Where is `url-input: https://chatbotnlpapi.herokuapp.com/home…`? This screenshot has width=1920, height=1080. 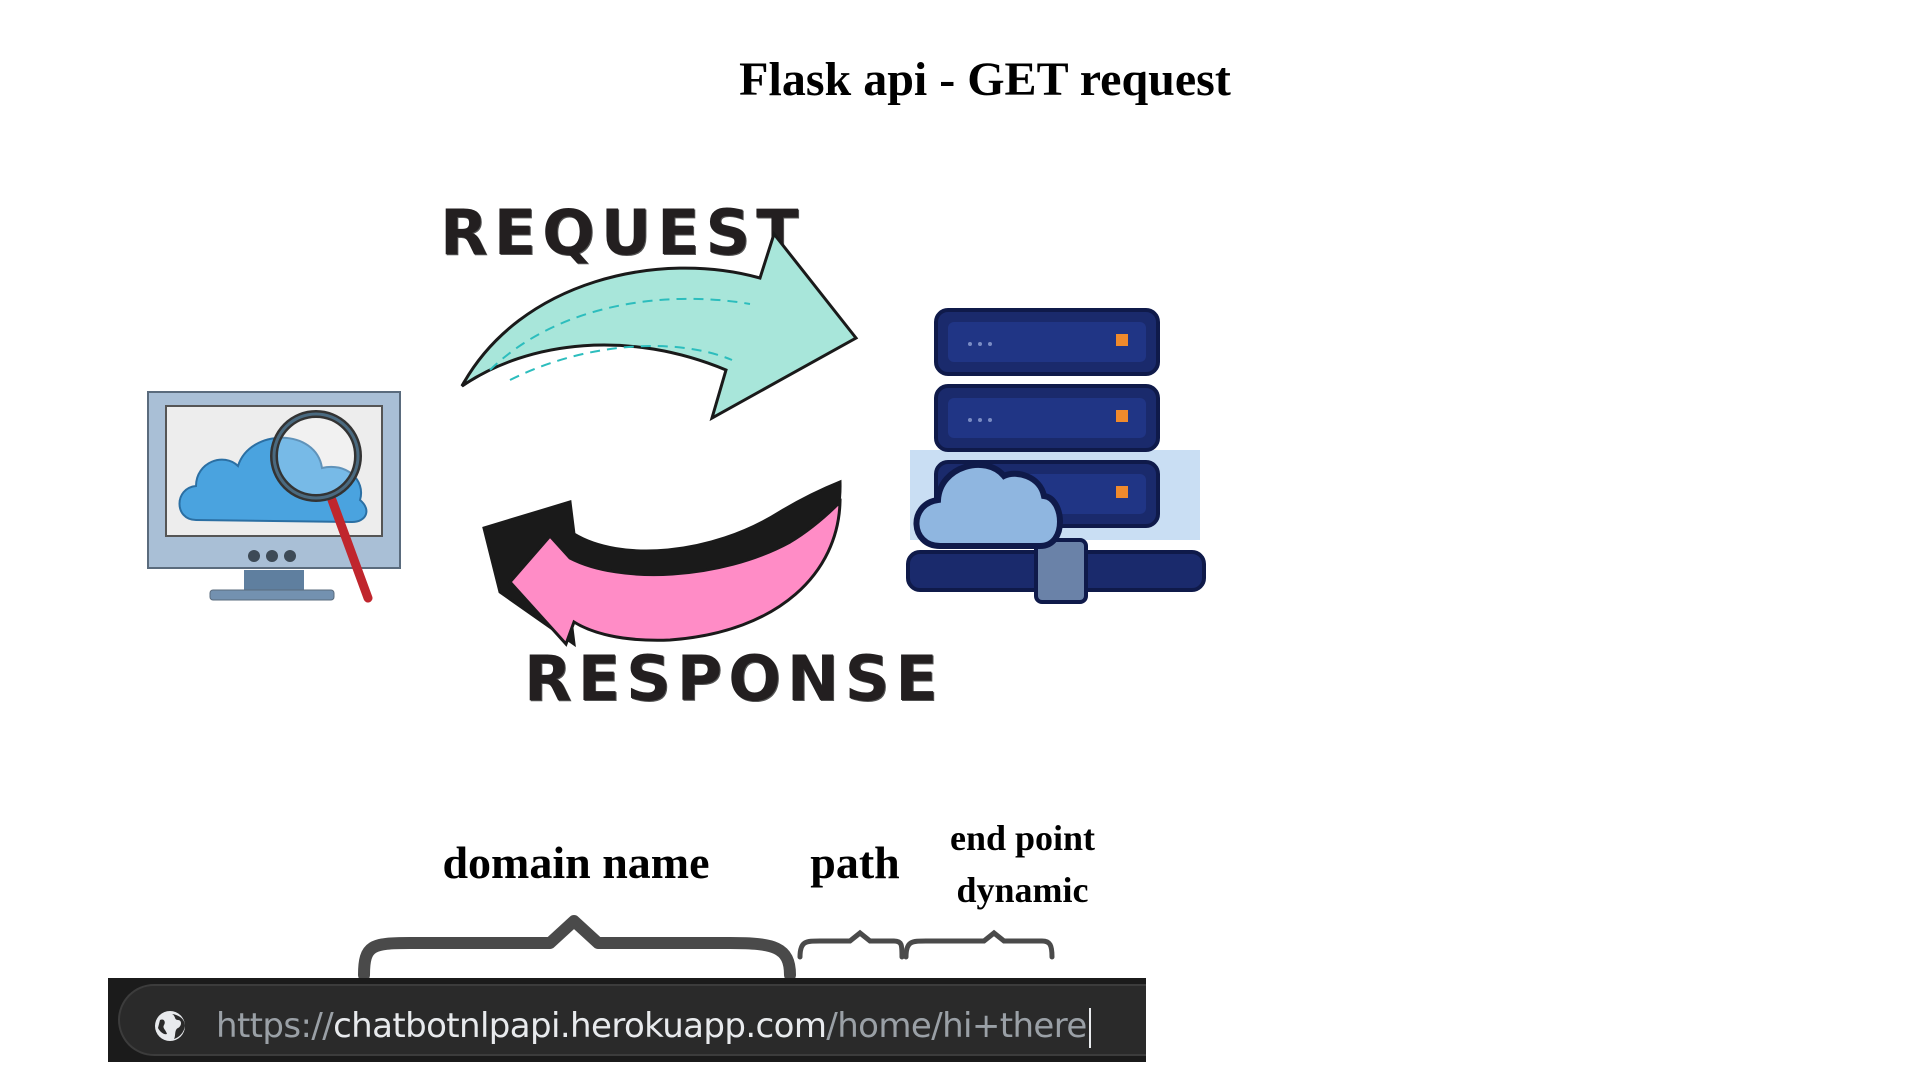 url-input: https://chatbotnlpapi.herokuapp.com/home… is located at coordinates (632, 1020).